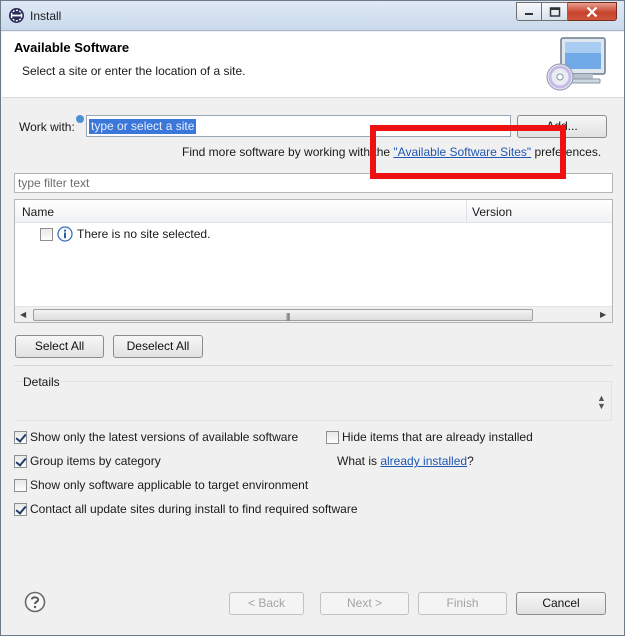 This screenshot has height=636, width=625. What do you see at coordinates (46, 16) in the screenshot?
I see `window-title: Install` at bounding box center [46, 16].